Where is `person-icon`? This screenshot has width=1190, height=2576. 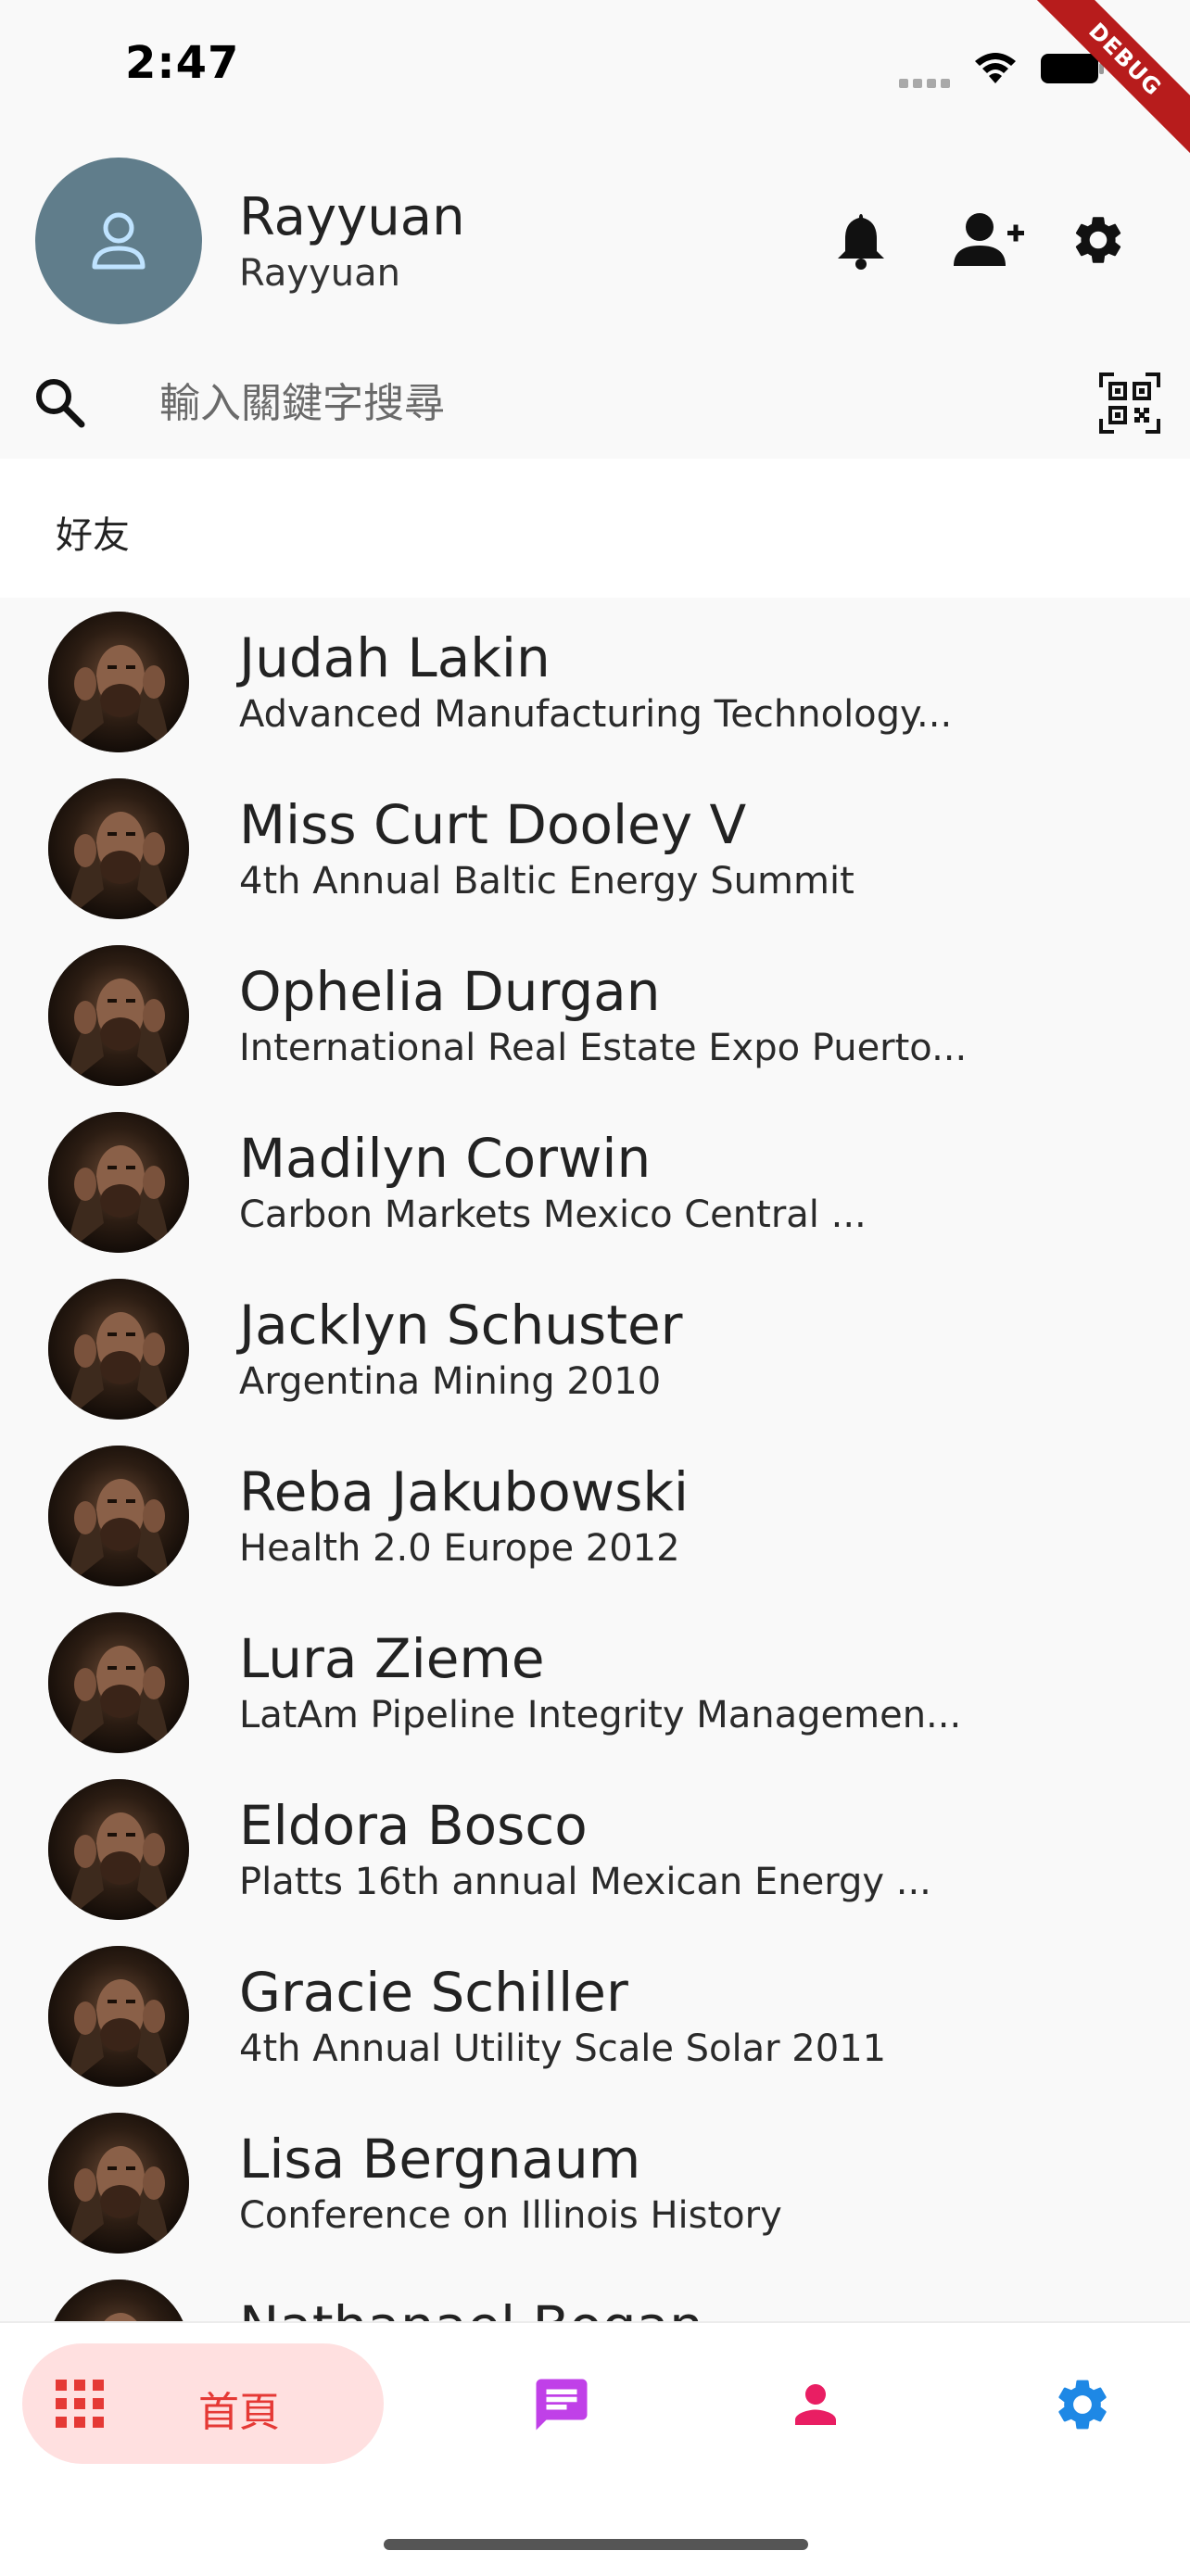 person-icon is located at coordinates (815, 2404).